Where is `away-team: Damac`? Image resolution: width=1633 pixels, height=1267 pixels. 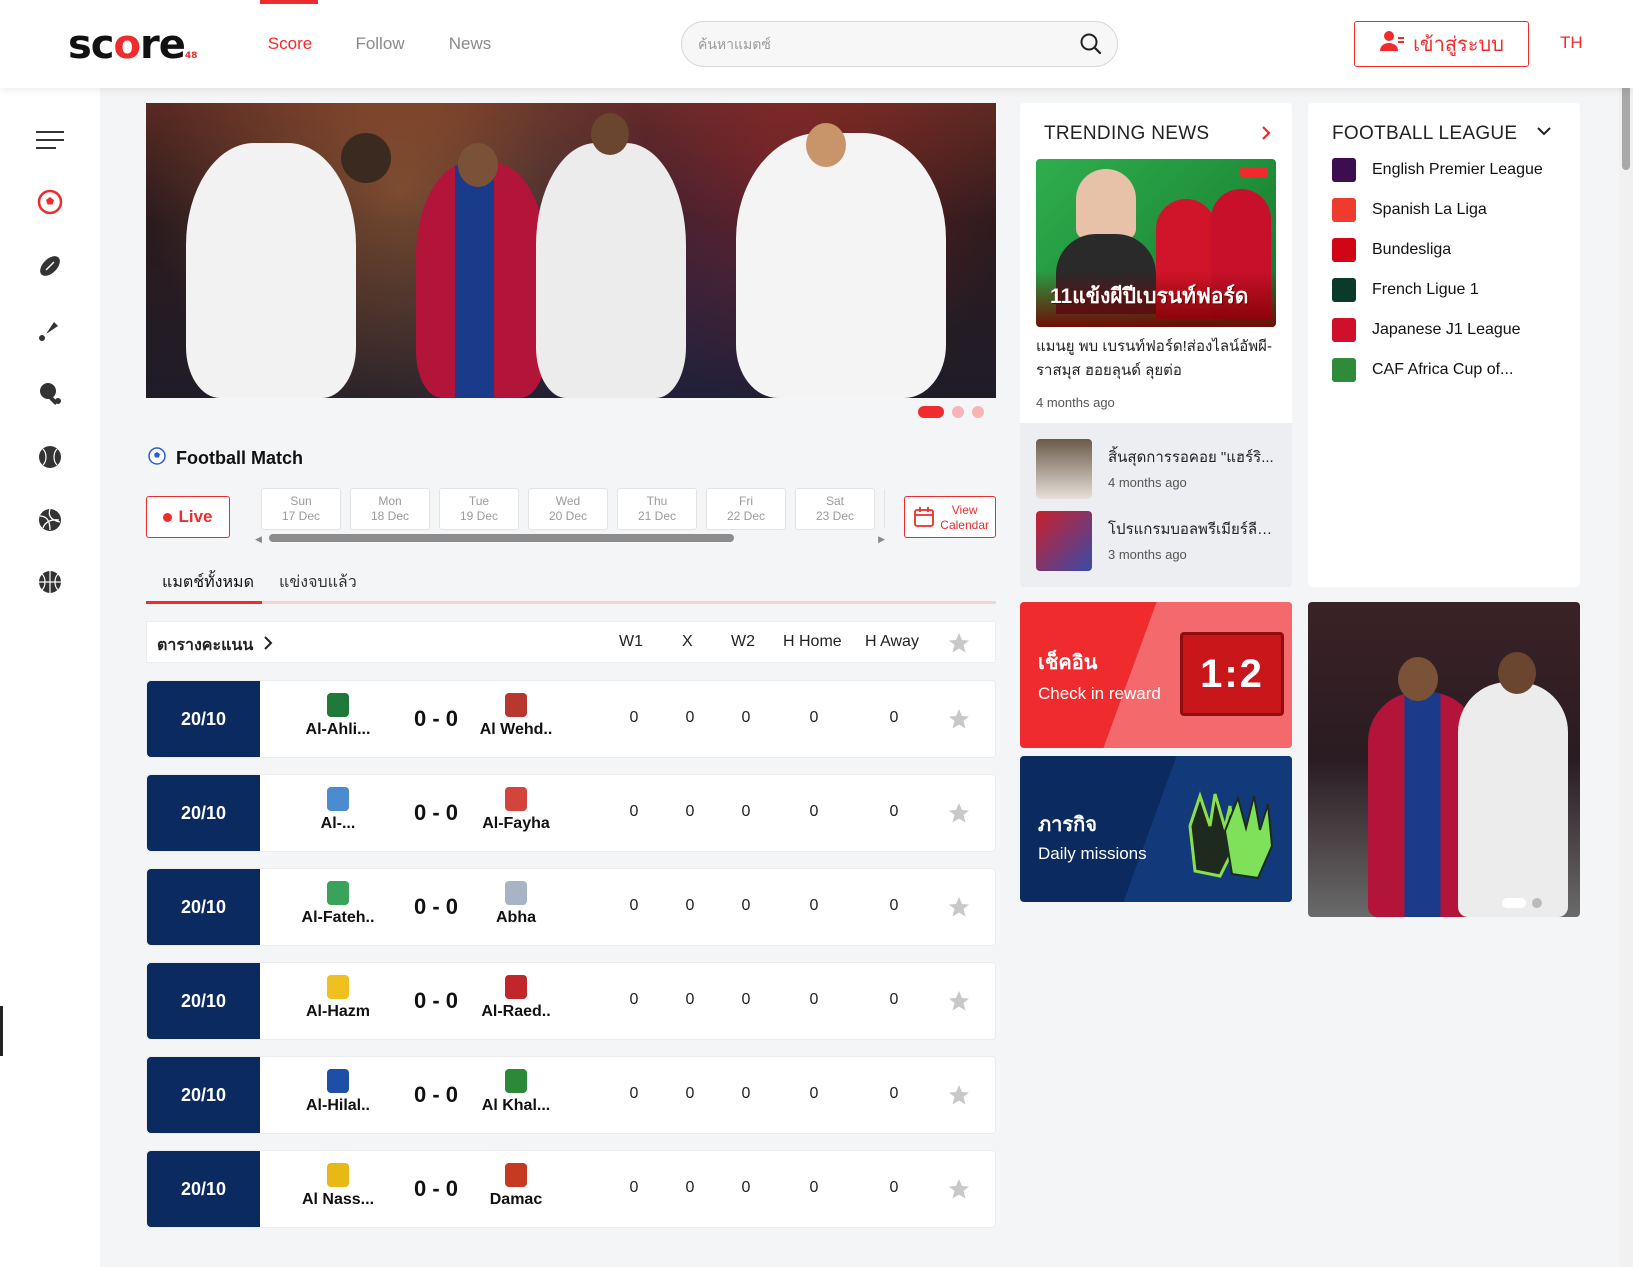
away-team: Damac is located at coordinates (516, 1186).